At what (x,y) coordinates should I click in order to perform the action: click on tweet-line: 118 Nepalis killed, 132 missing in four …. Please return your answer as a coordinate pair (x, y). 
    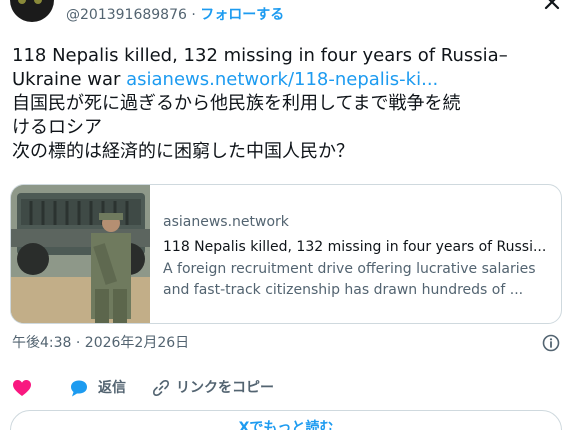
    Looking at the image, I should click on (260, 55).